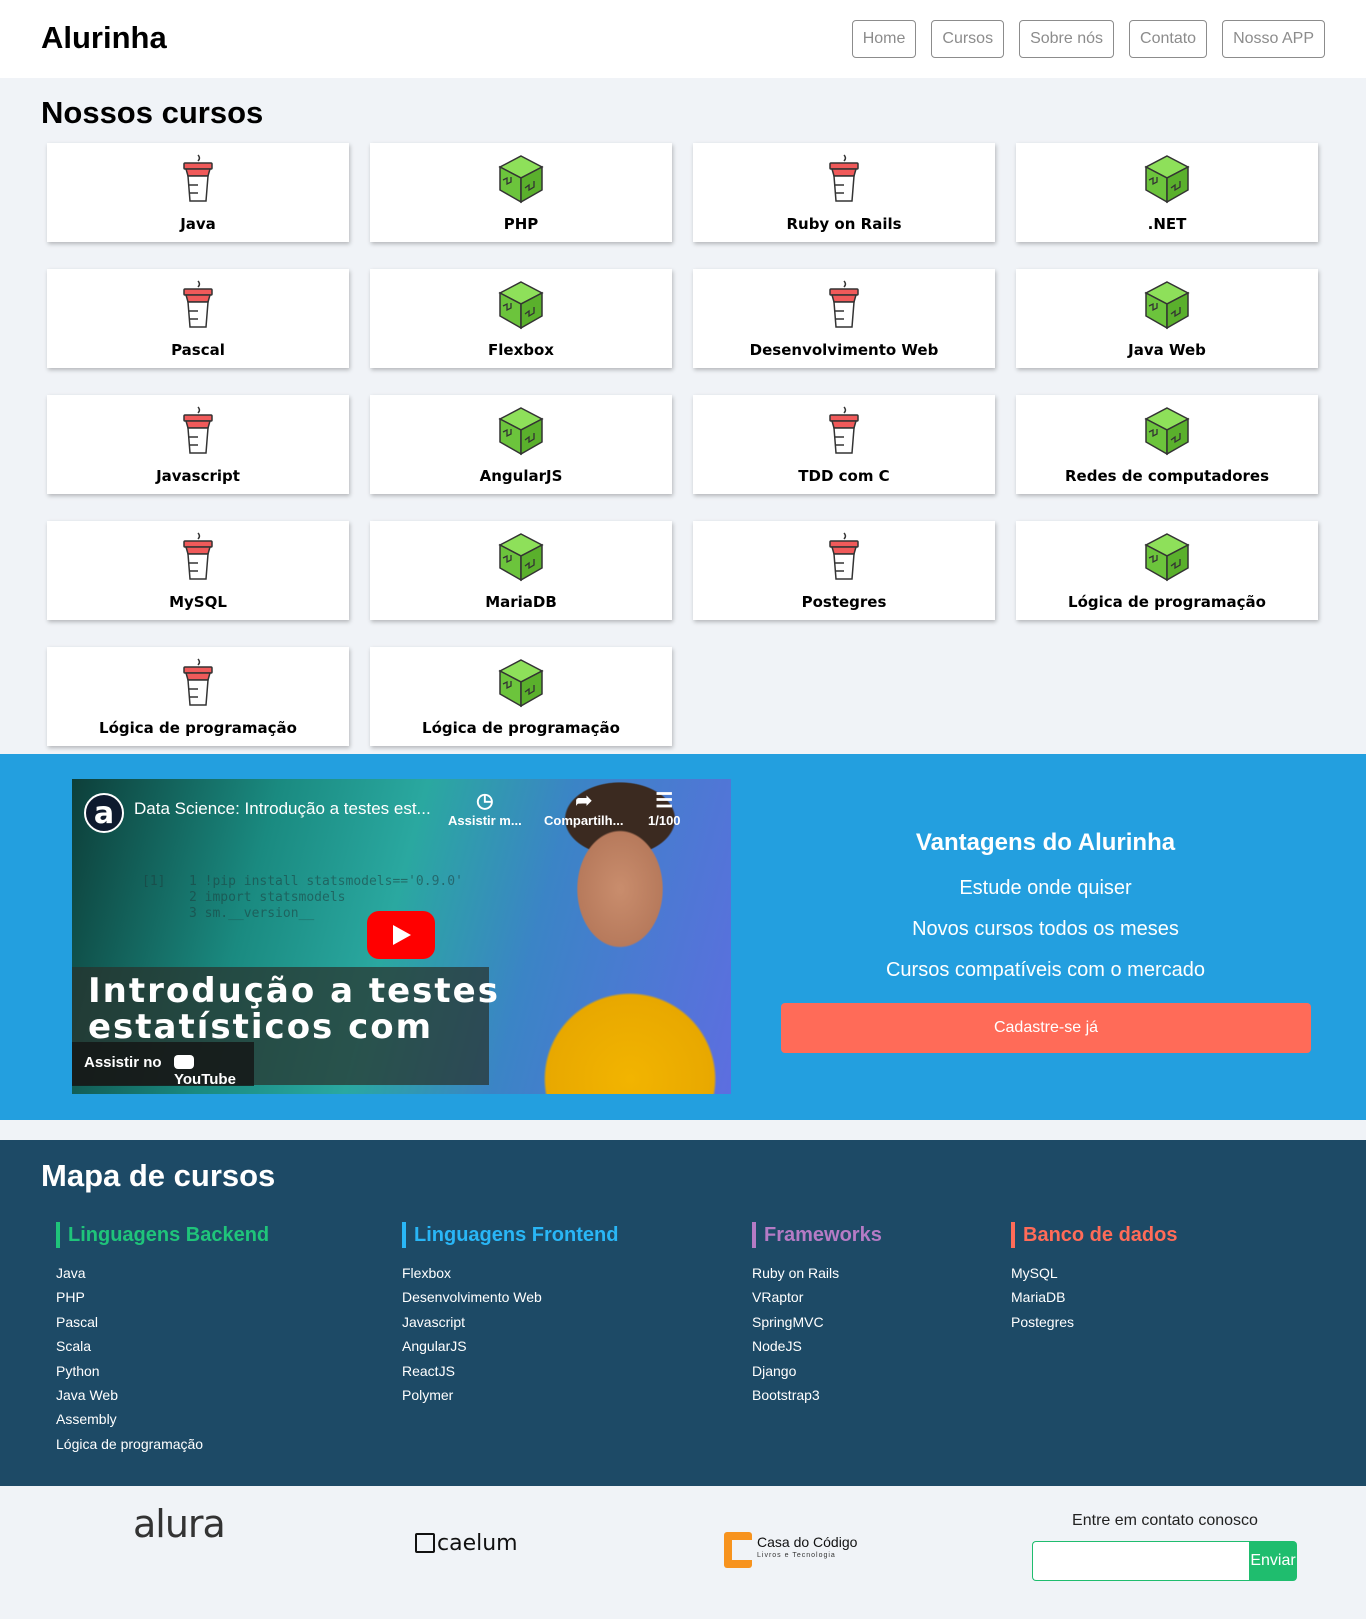 Image resolution: width=1366 pixels, height=1619 pixels. I want to click on cdc-logo-tagline: Livros e Tecnologia, so click(796, 1555).